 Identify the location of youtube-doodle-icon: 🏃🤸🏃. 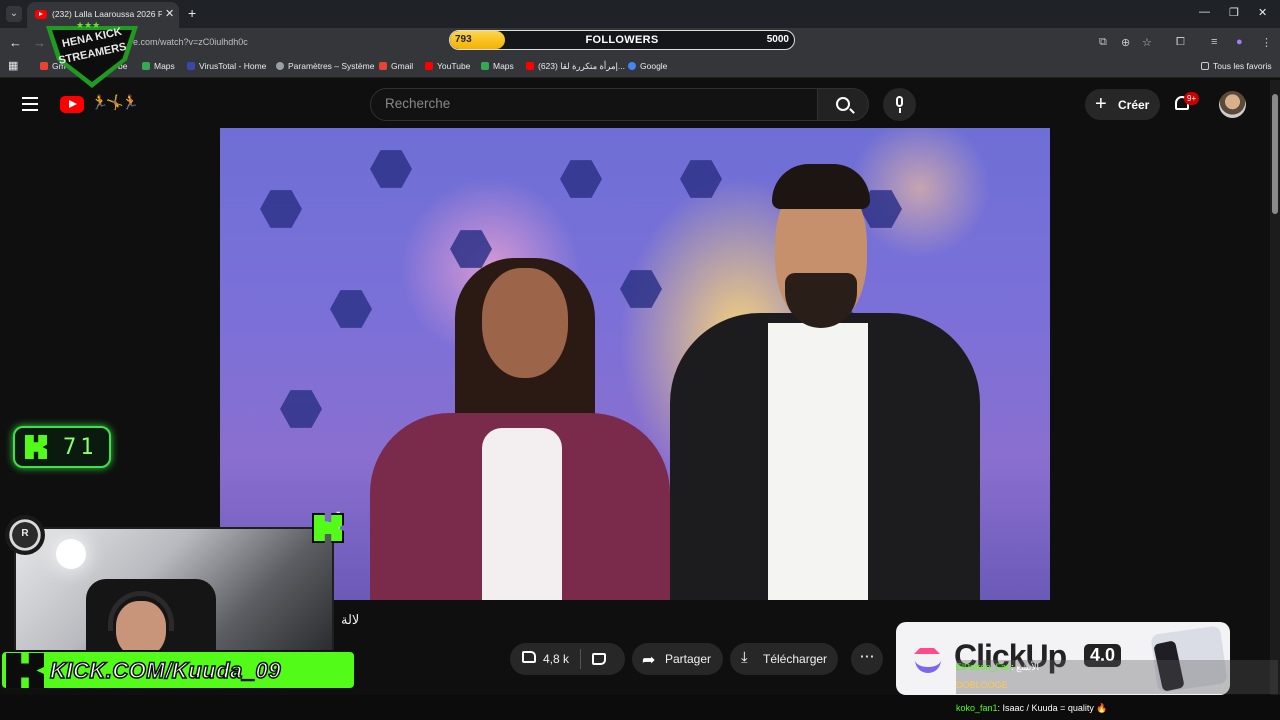
(115, 102).